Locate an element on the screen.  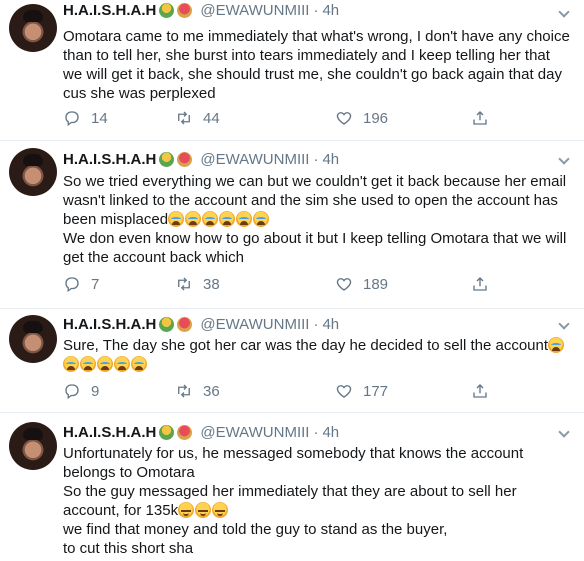
like-button: 189 is located at coordinates (361, 284).